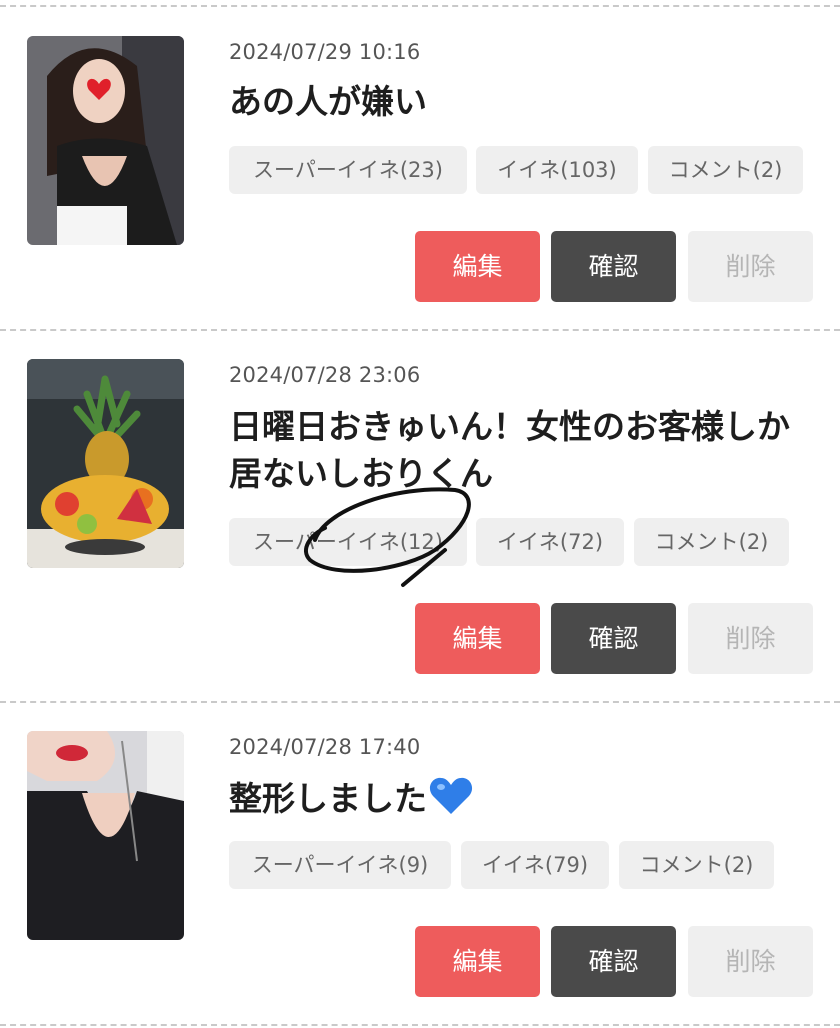 This screenshot has height=1028, width=840. I want to click on like-count: イイネ(72), so click(550, 542).